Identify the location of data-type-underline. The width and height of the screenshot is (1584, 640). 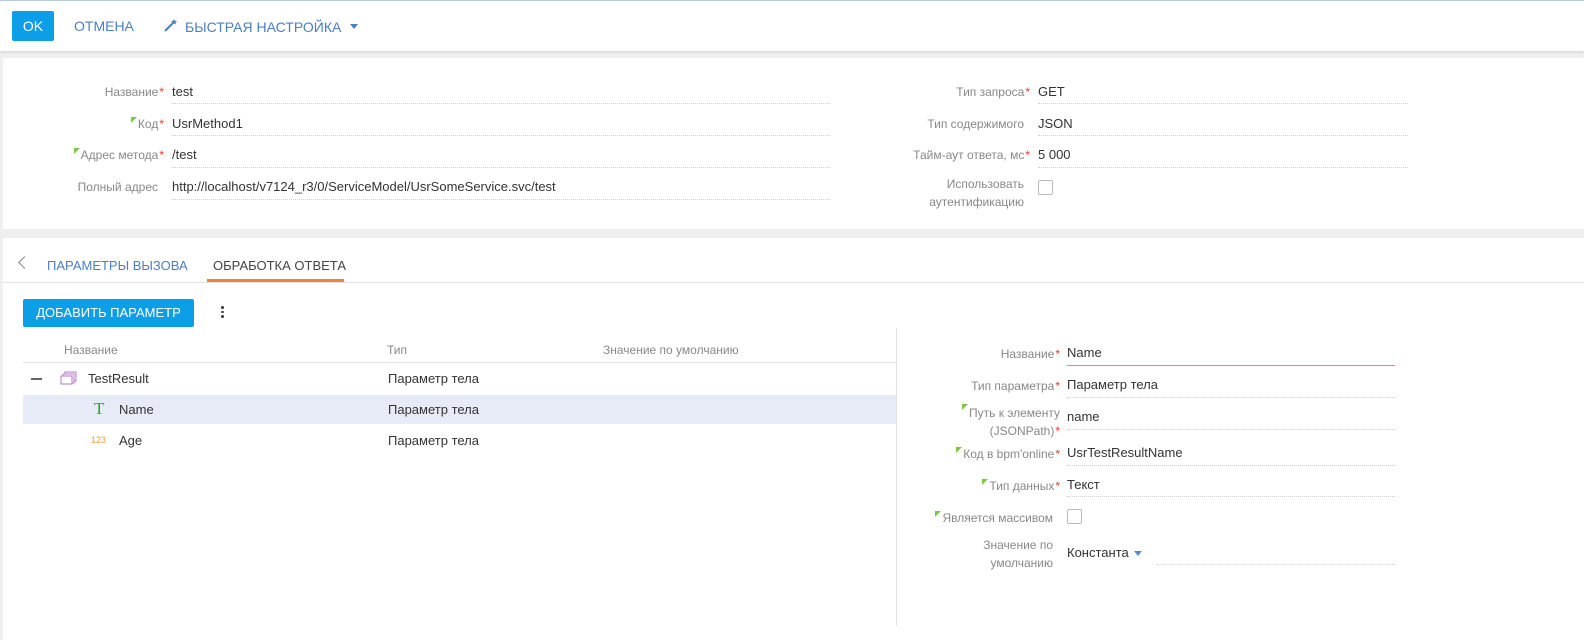
(1231, 496).